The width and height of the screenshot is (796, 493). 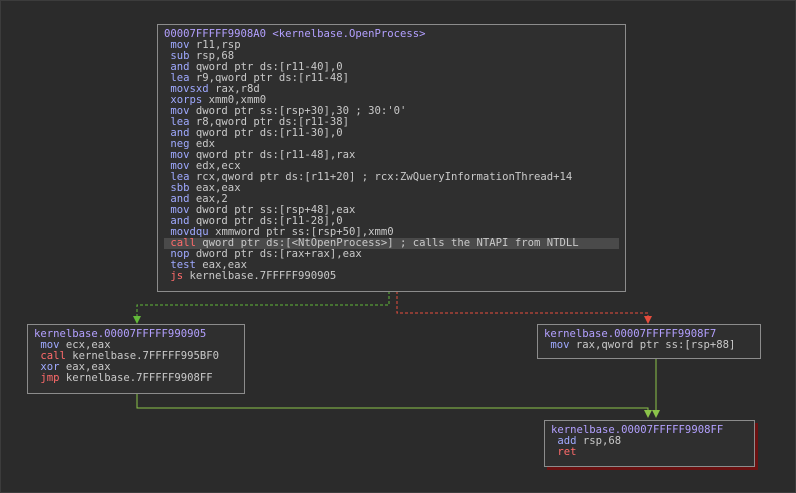 What do you see at coordinates (560, 345) in the screenshot?
I see `instruction-mnemonic: mov` at bounding box center [560, 345].